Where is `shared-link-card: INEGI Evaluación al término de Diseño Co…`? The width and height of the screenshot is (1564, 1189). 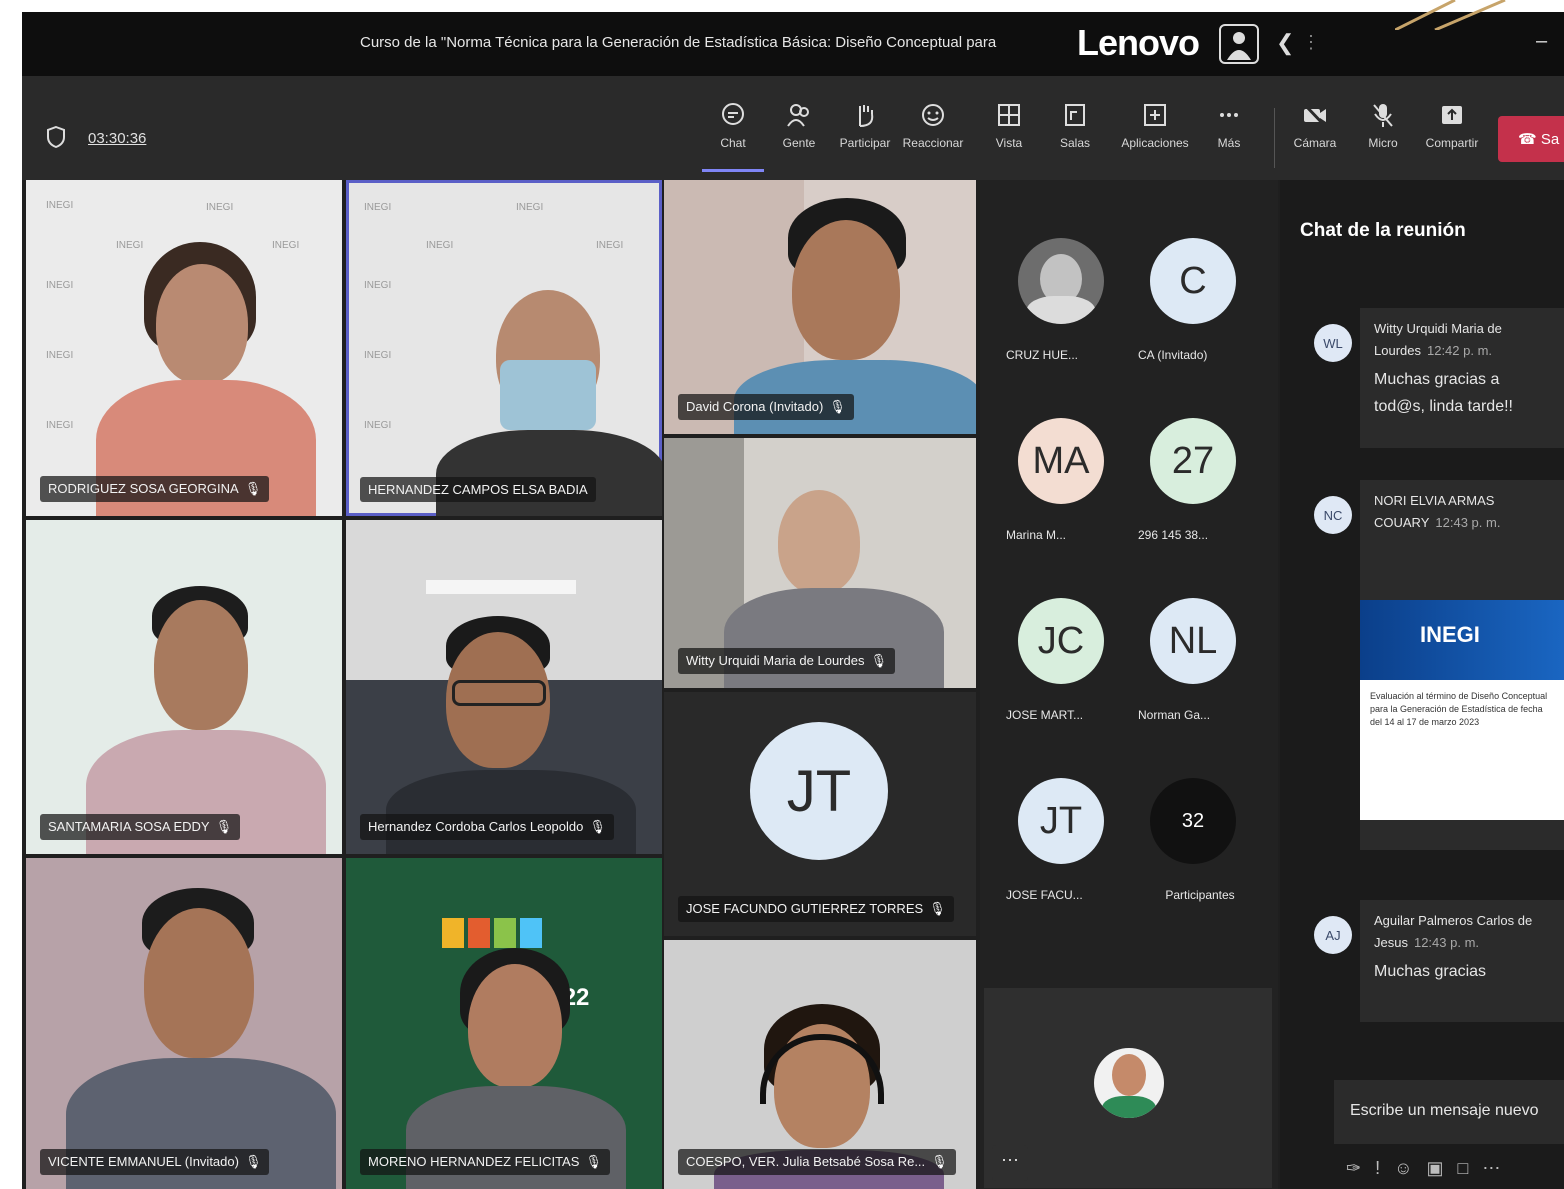
shared-link-card: INEGI Evaluación al término de Diseño Co… is located at coordinates (1462, 710).